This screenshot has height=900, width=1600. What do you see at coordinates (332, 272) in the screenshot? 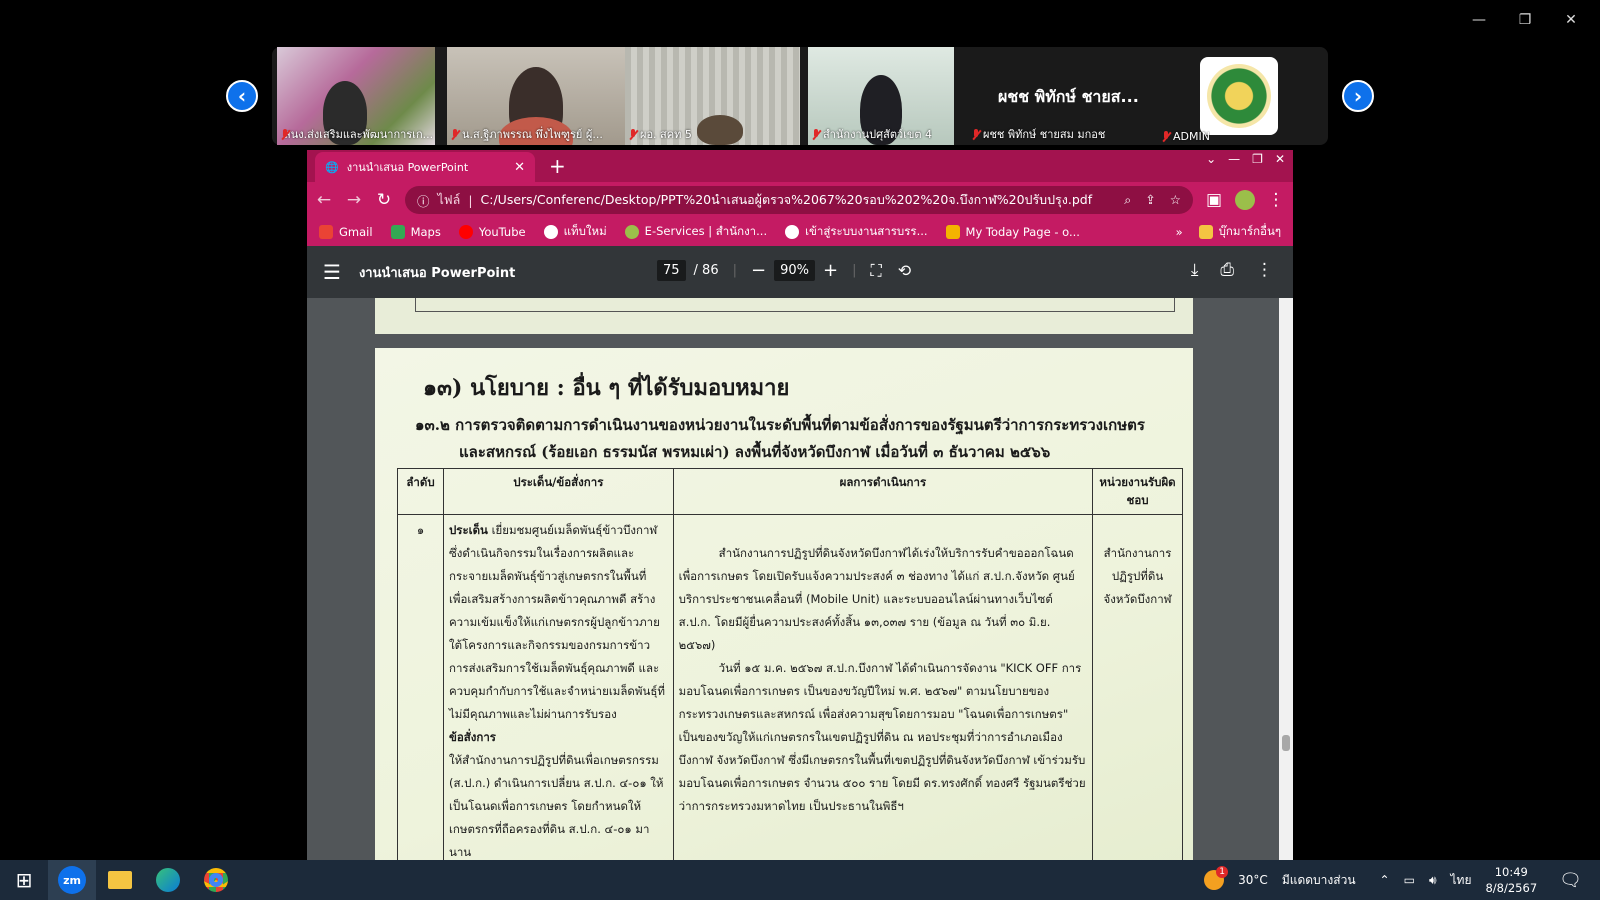
I see `hamburger-menu-icon: ☰` at bounding box center [332, 272].